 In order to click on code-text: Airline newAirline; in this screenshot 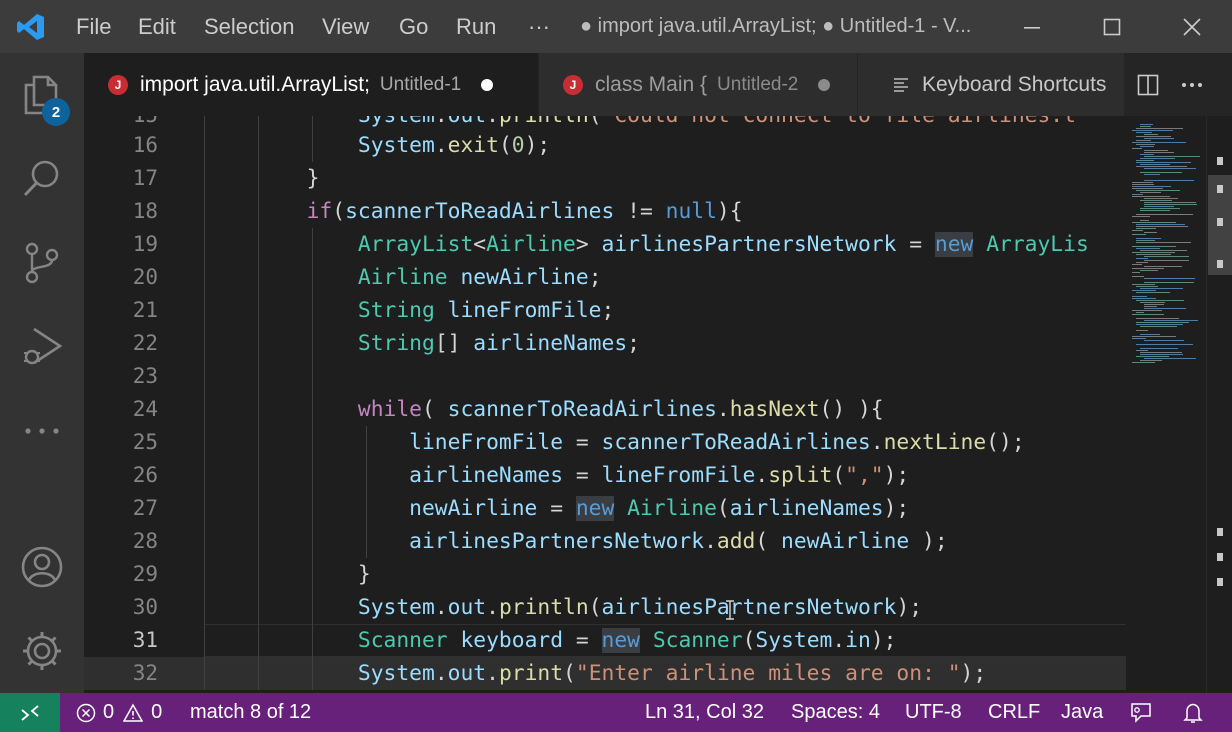, I will do `click(479, 277)`.